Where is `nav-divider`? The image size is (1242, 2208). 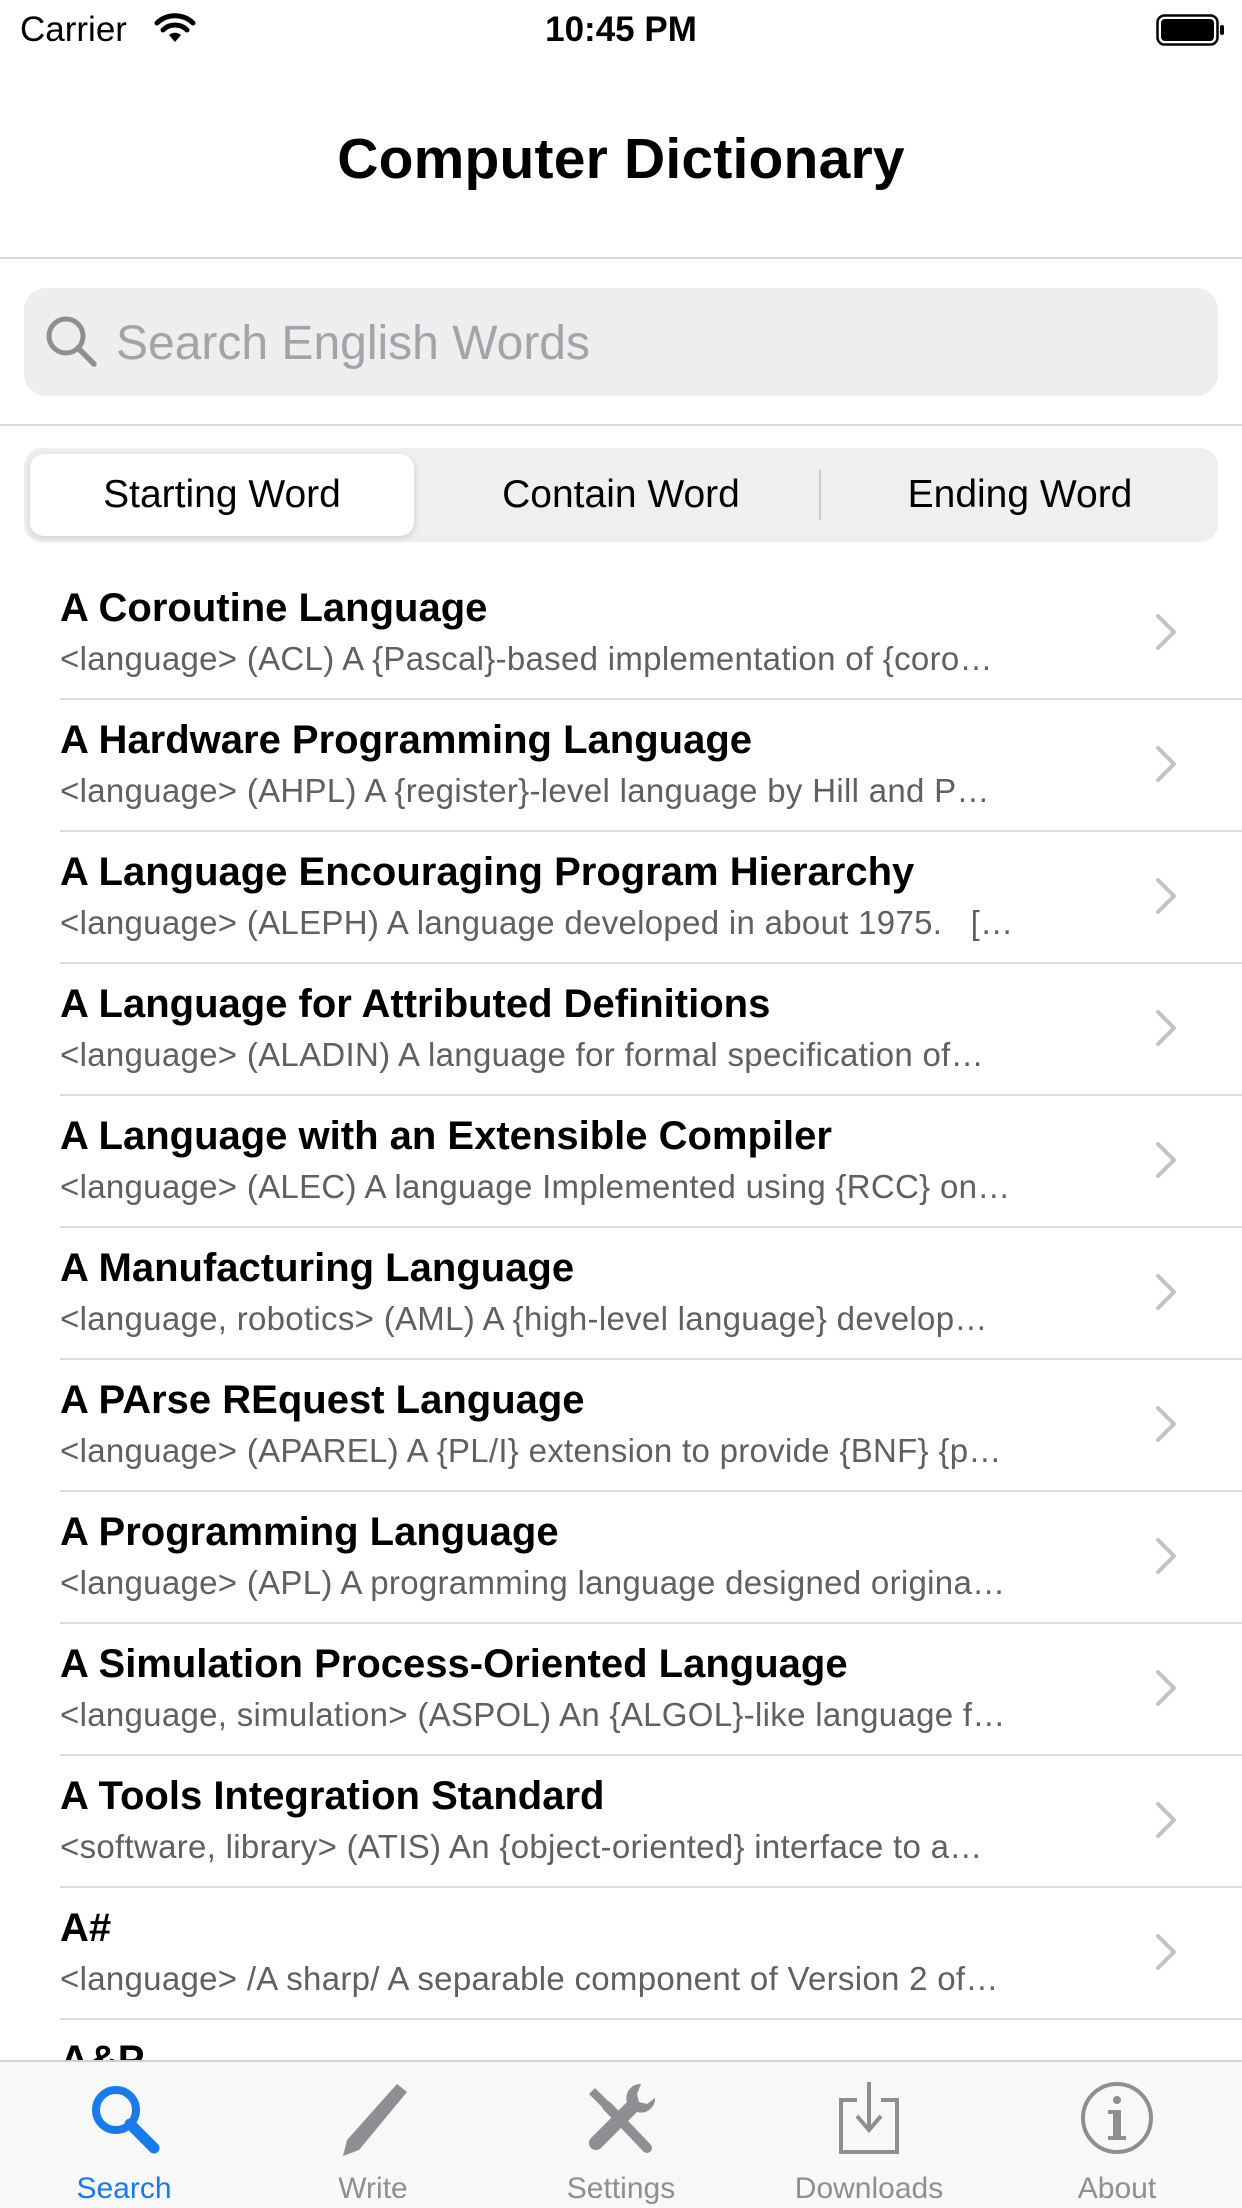 nav-divider is located at coordinates (621, 258).